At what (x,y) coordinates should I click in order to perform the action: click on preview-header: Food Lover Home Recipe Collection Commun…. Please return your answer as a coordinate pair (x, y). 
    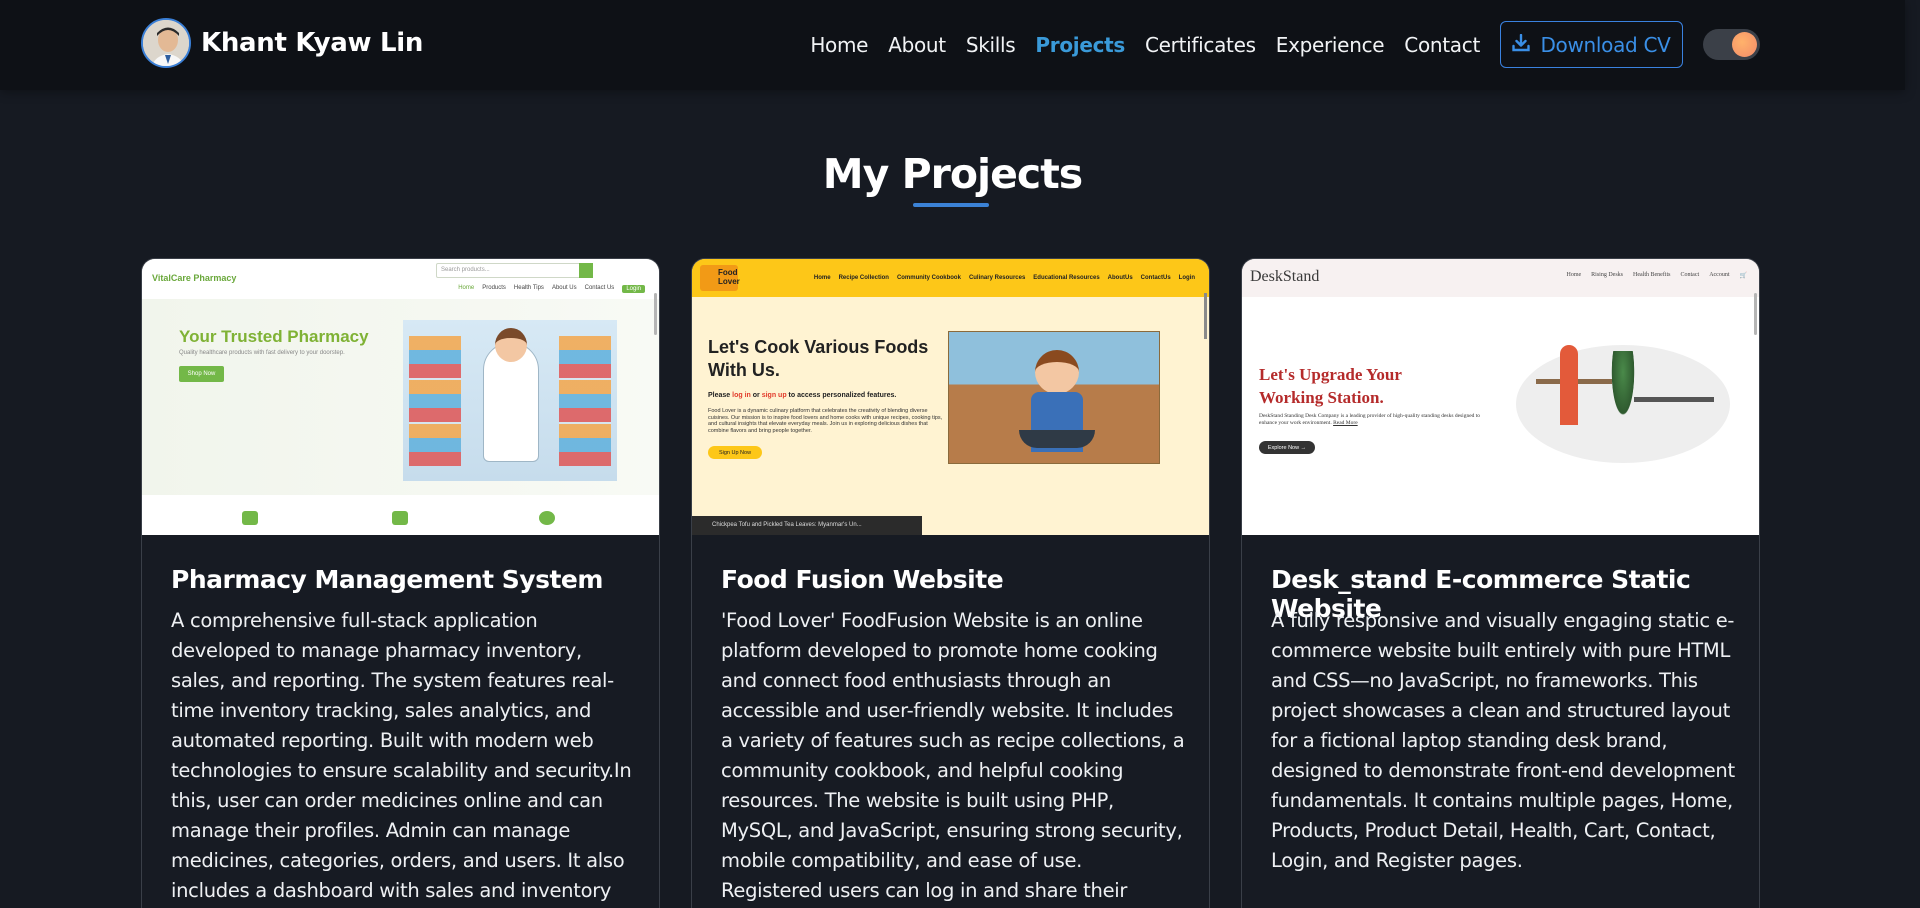
    Looking at the image, I should click on (950, 278).